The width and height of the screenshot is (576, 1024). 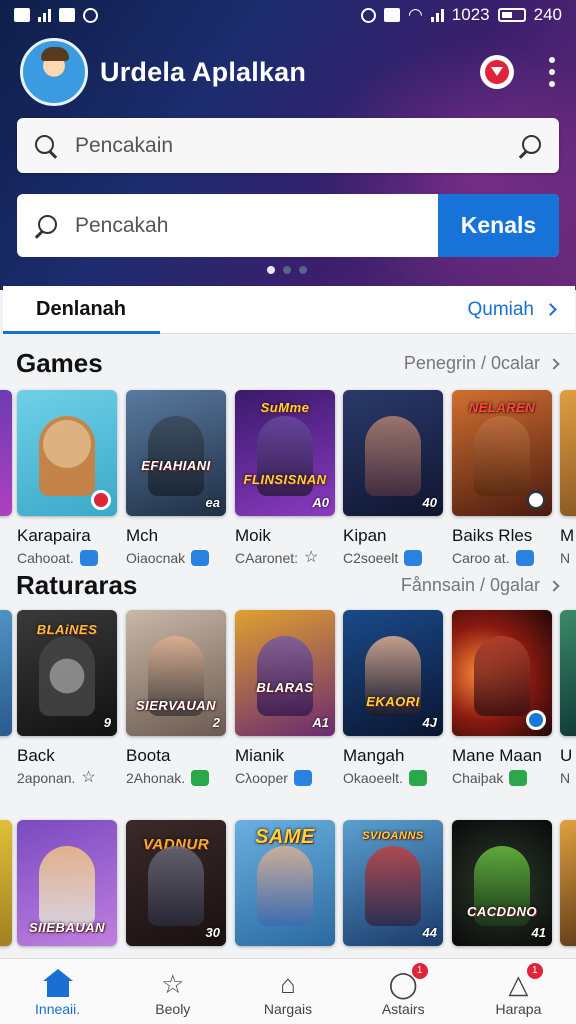 What do you see at coordinates (57, 991) in the screenshot?
I see `nav-home: Inneaii.` at bounding box center [57, 991].